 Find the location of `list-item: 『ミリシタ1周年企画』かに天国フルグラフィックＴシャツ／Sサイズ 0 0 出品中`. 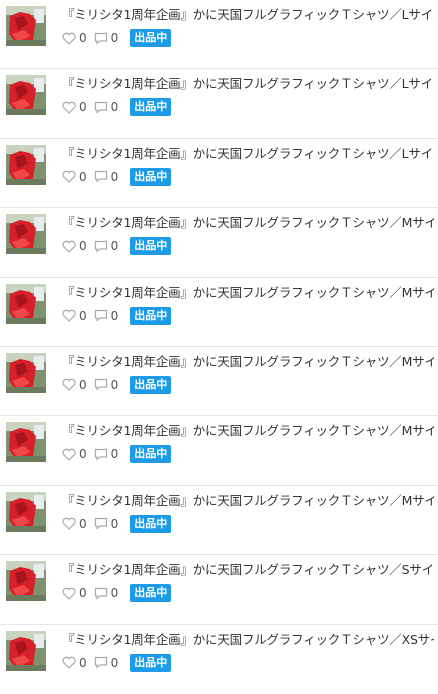

list-item: 『ミリシタ1周年企画』かに天国フルグラフィックＴシャツ／Sサイズ 0 0 出品中 is located at coordinates (219, 590).